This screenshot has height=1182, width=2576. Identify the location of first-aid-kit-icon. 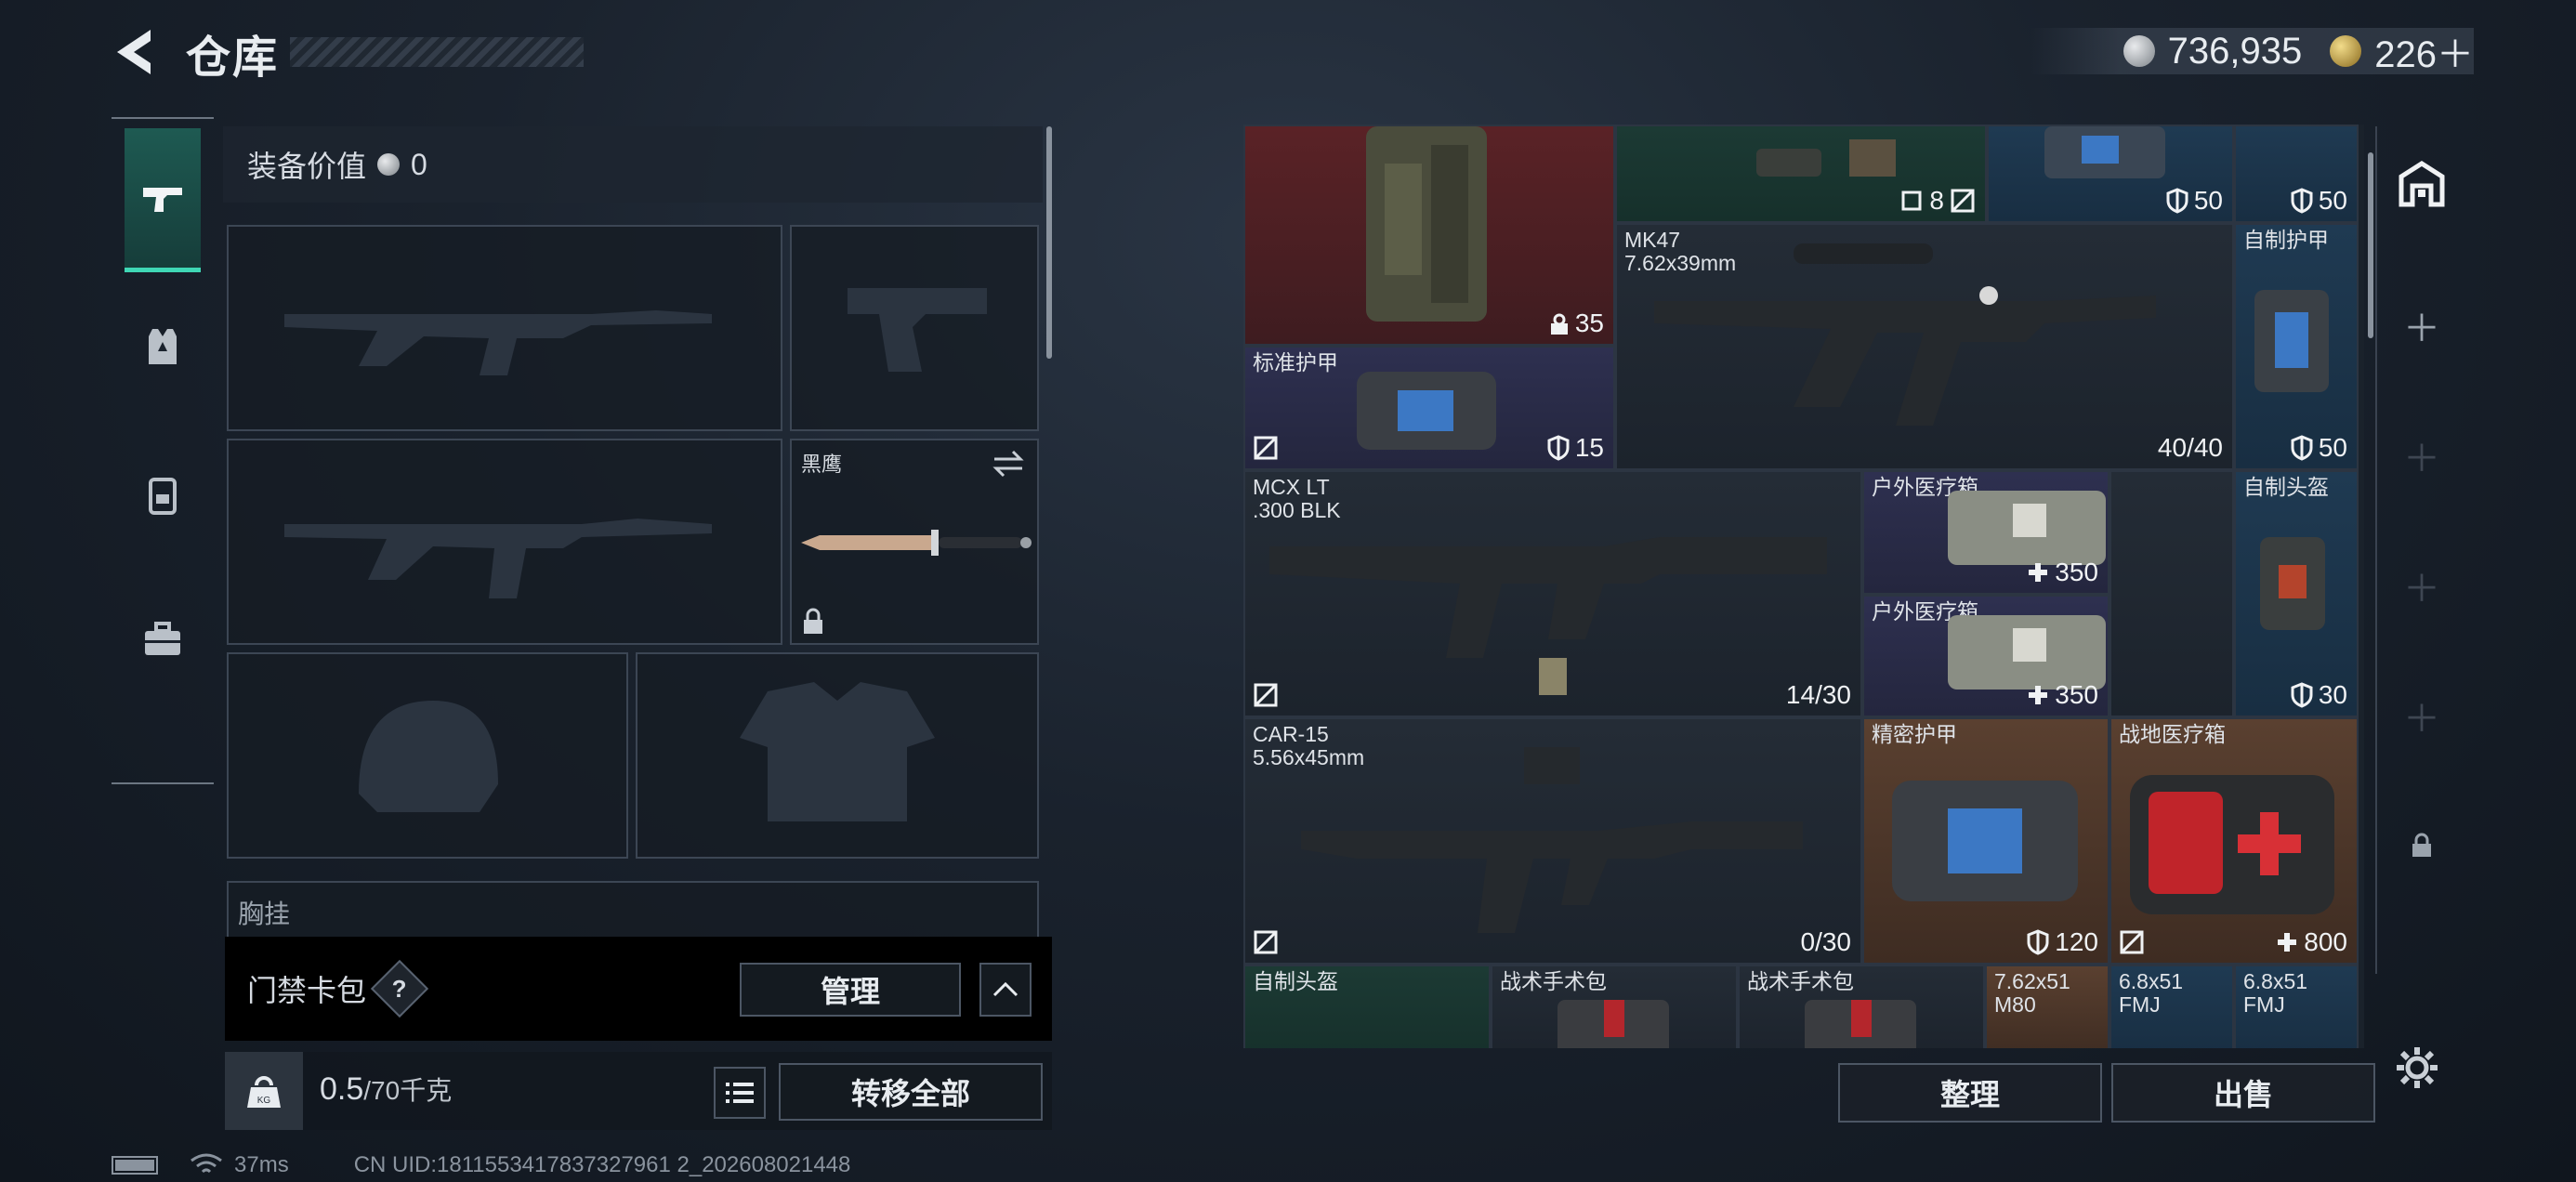
(2232, 844).